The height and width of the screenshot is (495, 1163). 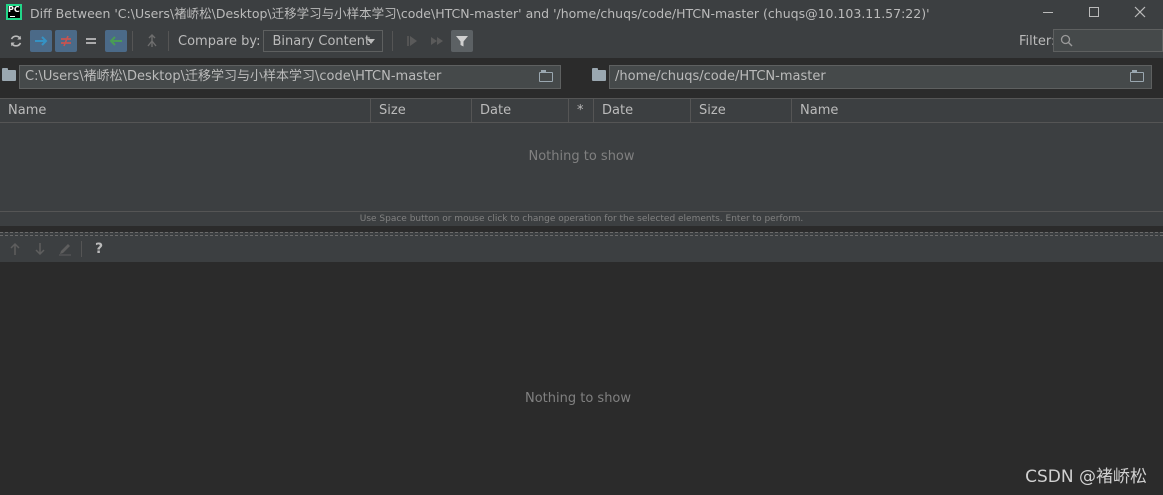 I want to click on window-controls, so click(x=1094, y=12).